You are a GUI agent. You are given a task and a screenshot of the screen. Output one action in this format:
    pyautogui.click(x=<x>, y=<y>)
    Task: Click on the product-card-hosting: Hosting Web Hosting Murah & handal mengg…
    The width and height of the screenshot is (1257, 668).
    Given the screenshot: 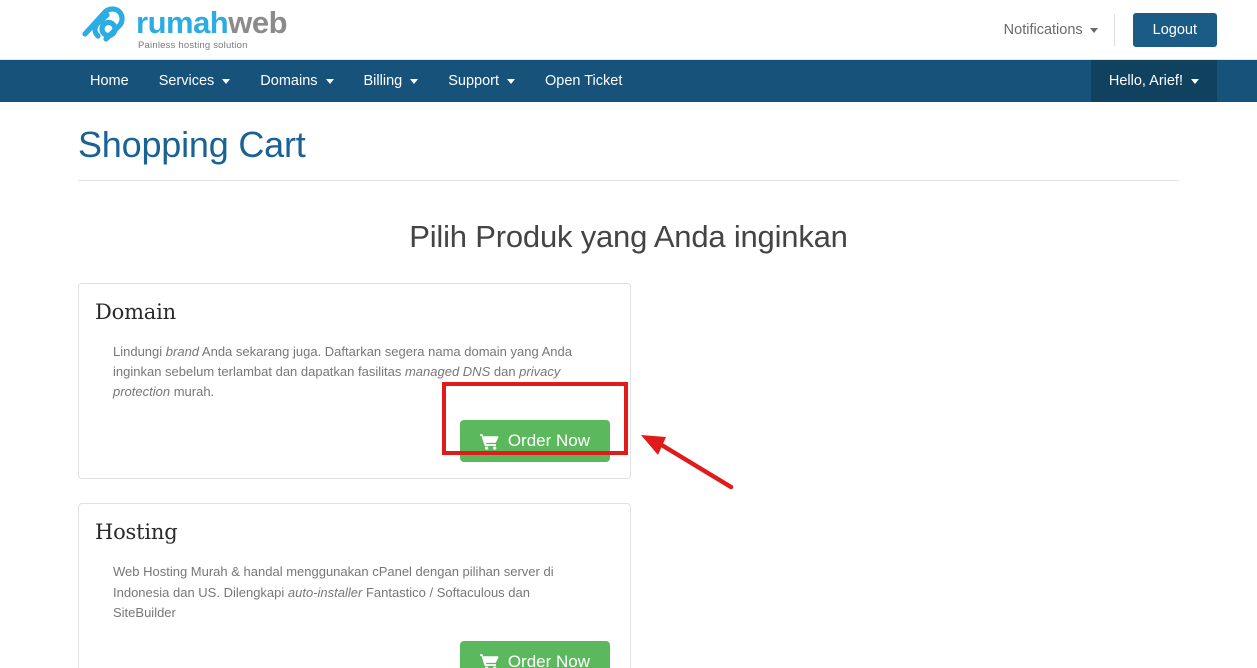 What is the action you would take?
    pyautogui.click(x=354, y=585)
    